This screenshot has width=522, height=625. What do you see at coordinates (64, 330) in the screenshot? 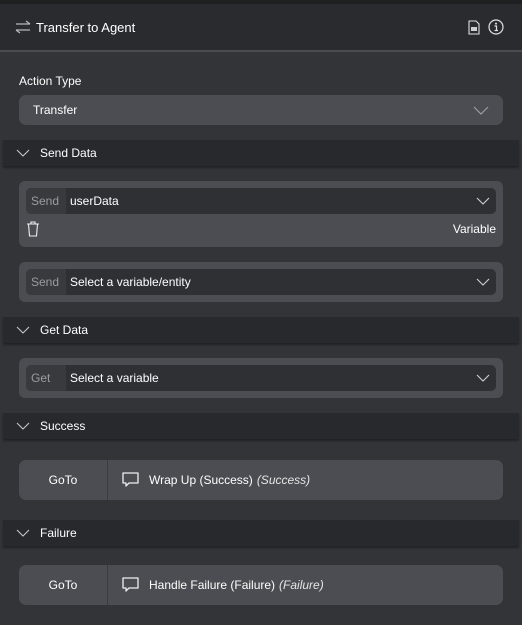
I see `section-label: Get Data` at bounding box center [64, 330].